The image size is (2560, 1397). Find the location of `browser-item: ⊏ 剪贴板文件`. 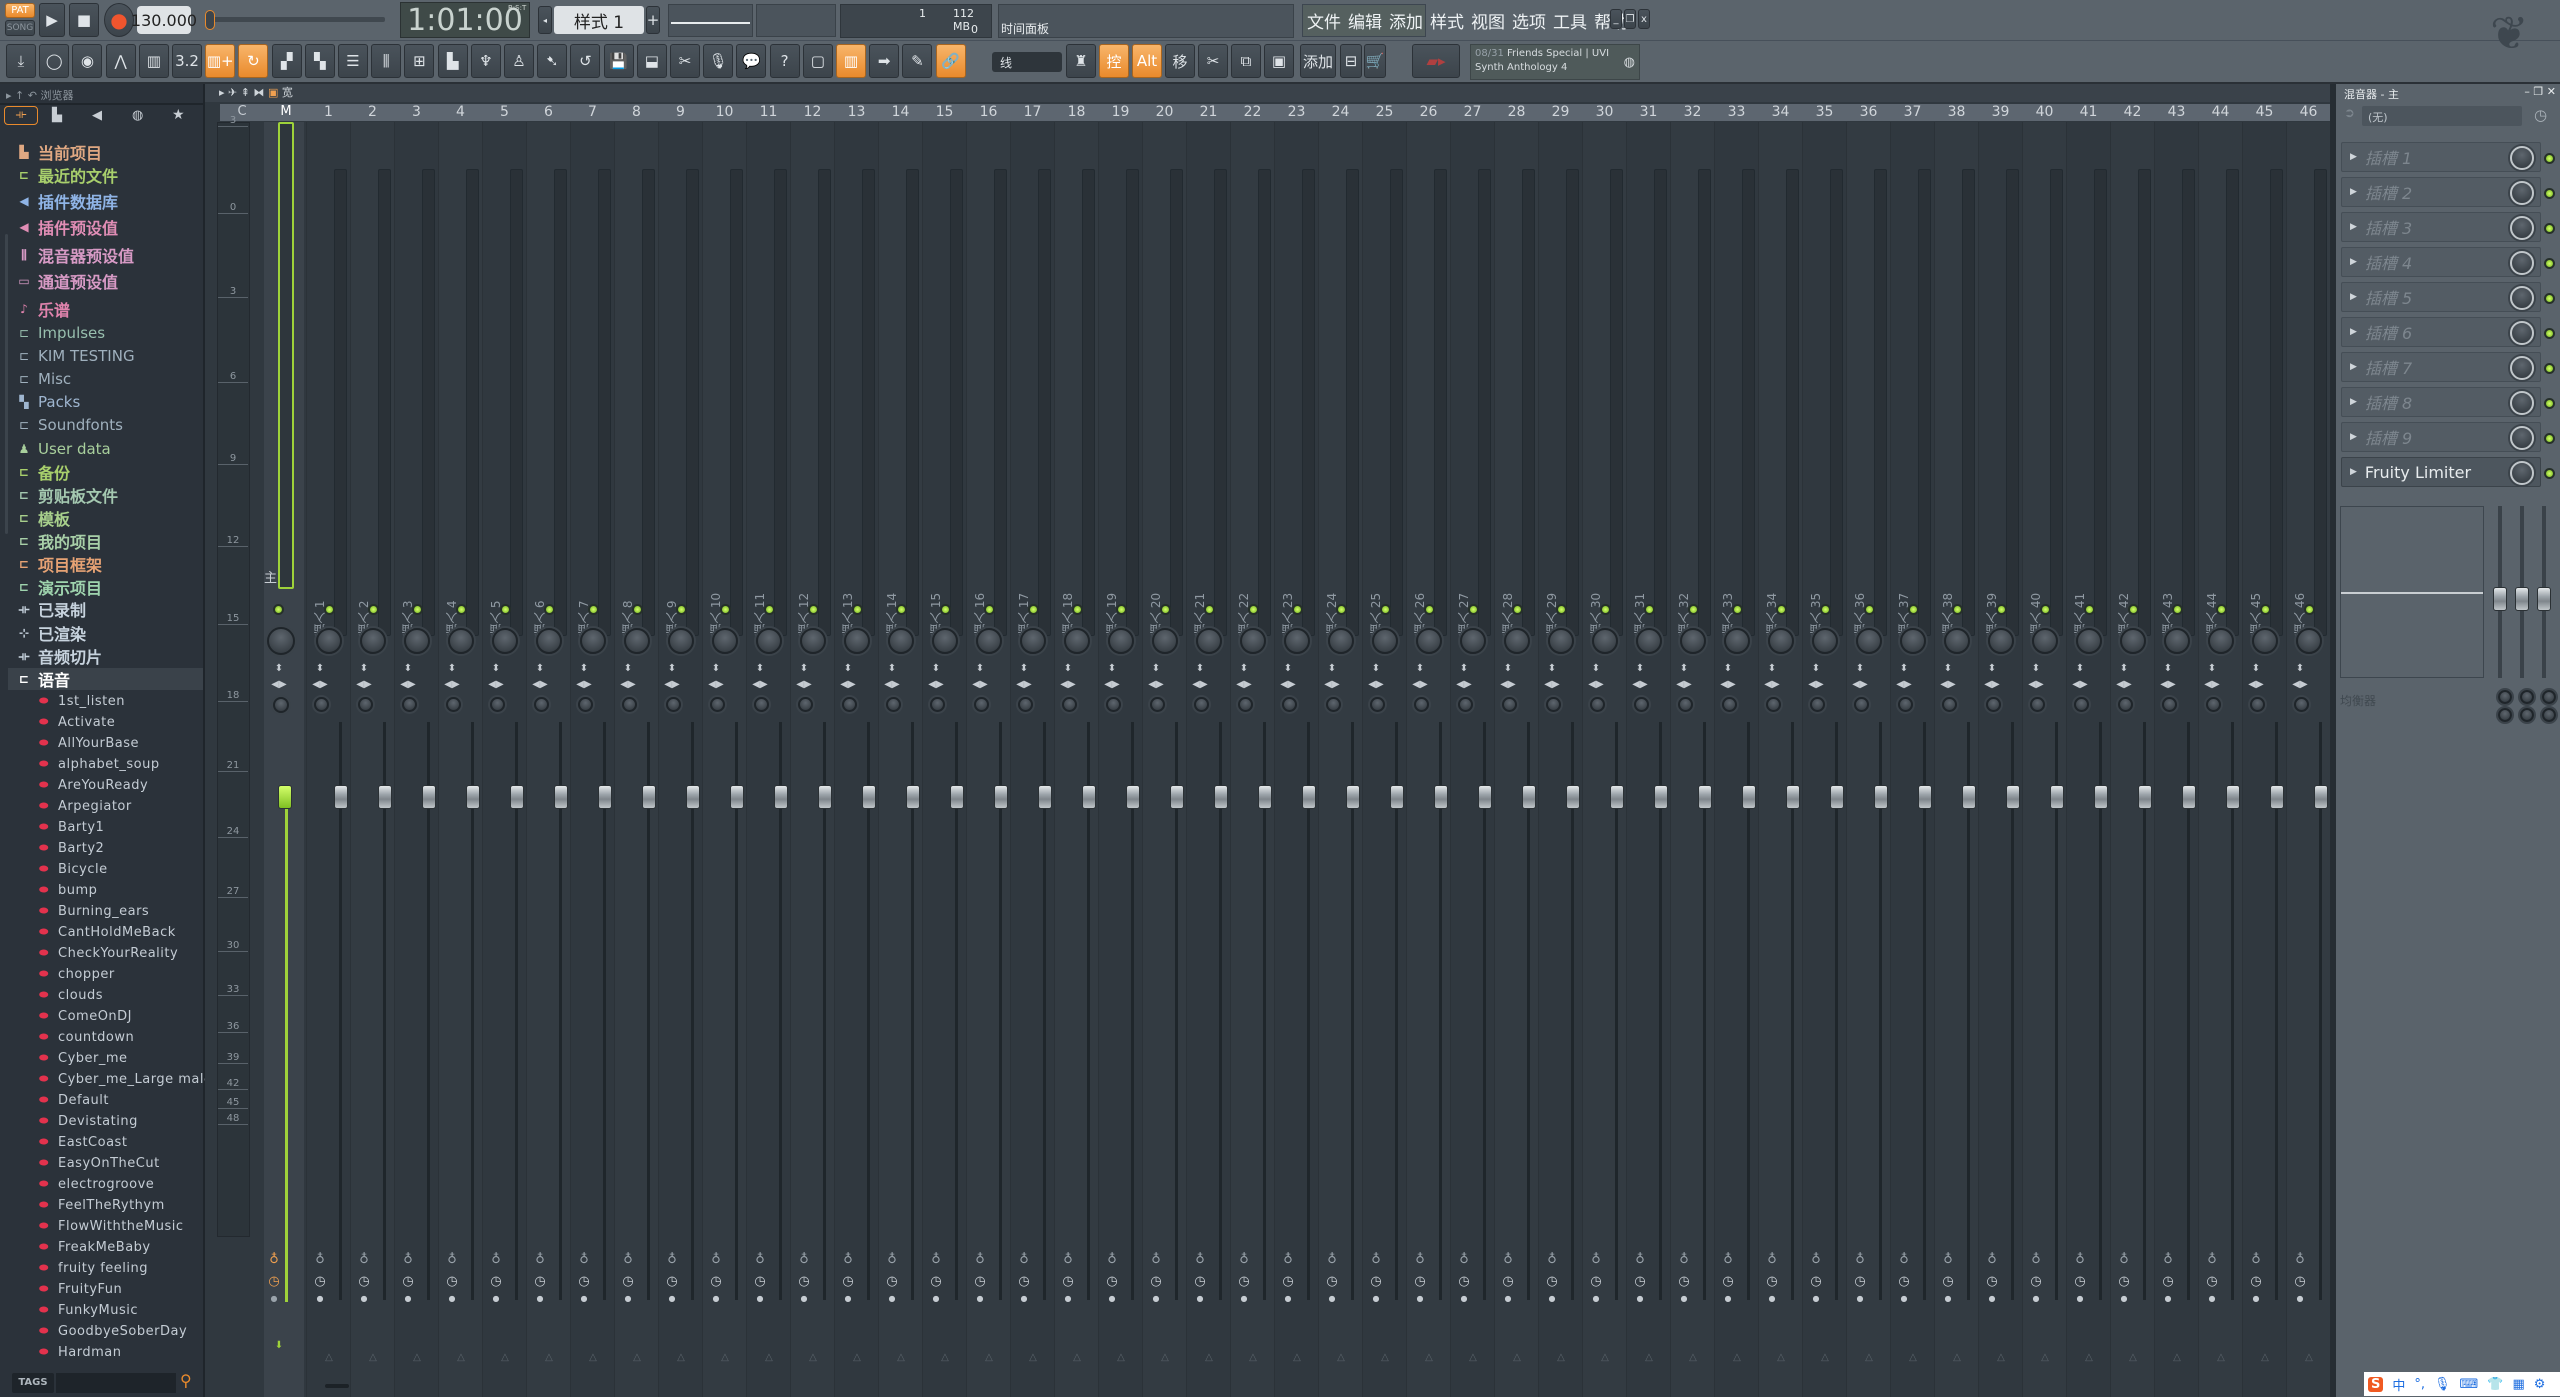

browser-item: ⊏ 剪贴板文件 is located at coordinates (108, 495).